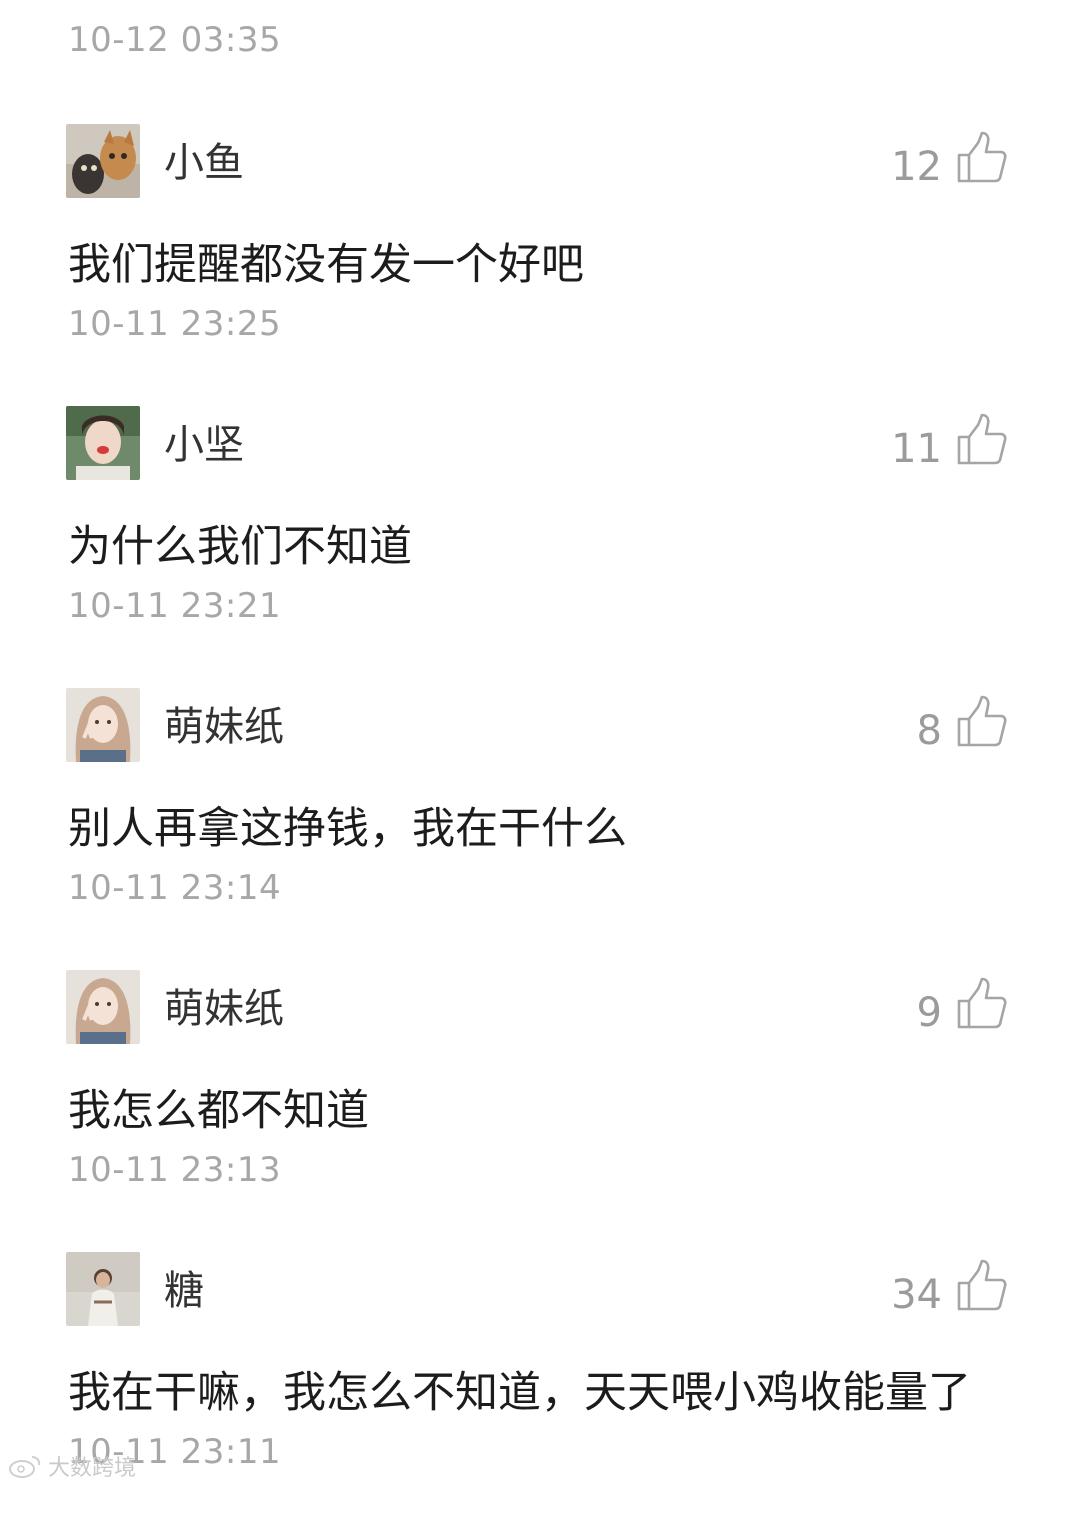 This screenshot has height=1534, width=1080. What do you see at coordinates (175, 888) in the screenshot?
I see `comment-timestamp: 10-11 23:14` at bounding box center [175, 888].